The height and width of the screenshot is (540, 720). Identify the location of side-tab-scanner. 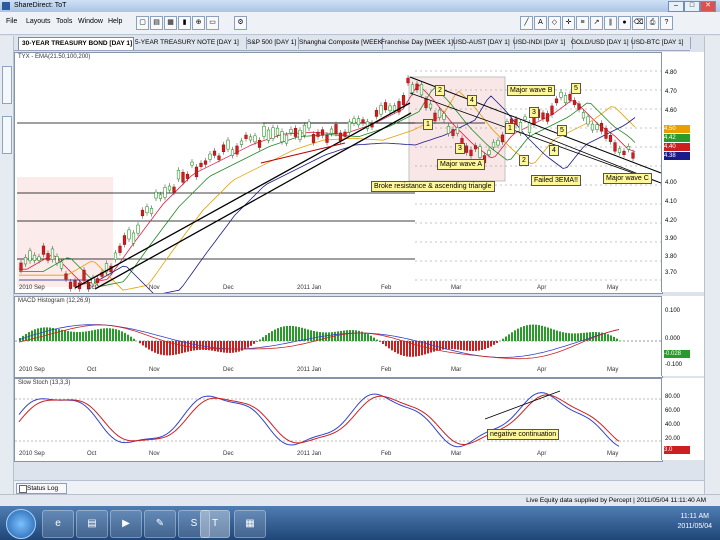
(7, 135).